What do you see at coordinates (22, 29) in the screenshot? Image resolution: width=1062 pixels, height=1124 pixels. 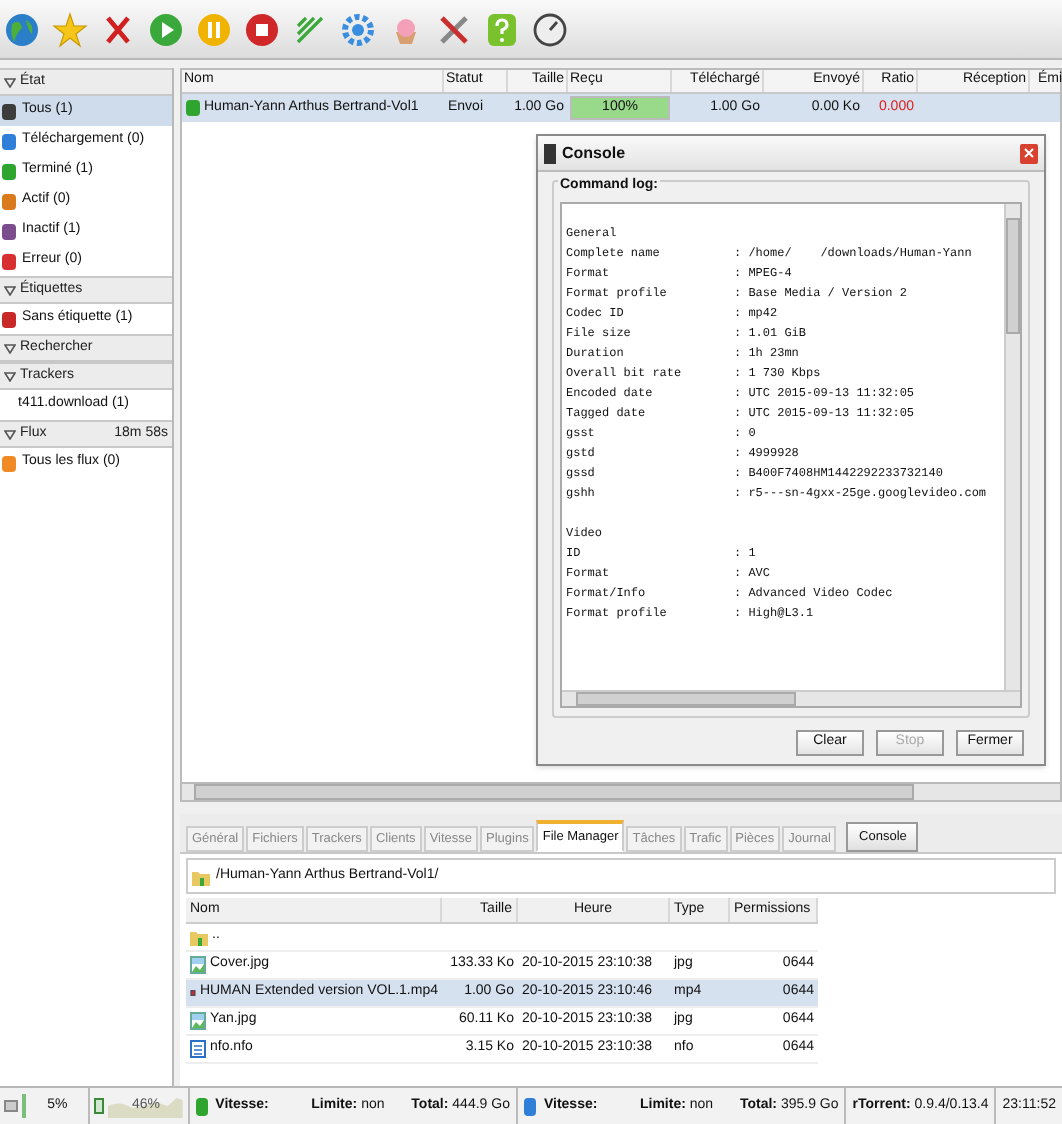 I see `globe-icon` at bounding box center [22, 29].